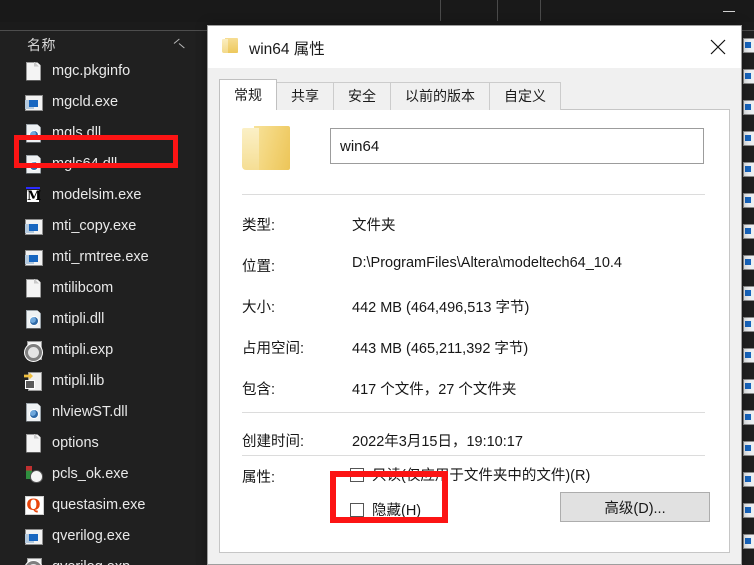 The width and height of the screenshot is (754, 565). I want to click on hidden-checkbox-label: 隐藏(H), so click(397, 511).